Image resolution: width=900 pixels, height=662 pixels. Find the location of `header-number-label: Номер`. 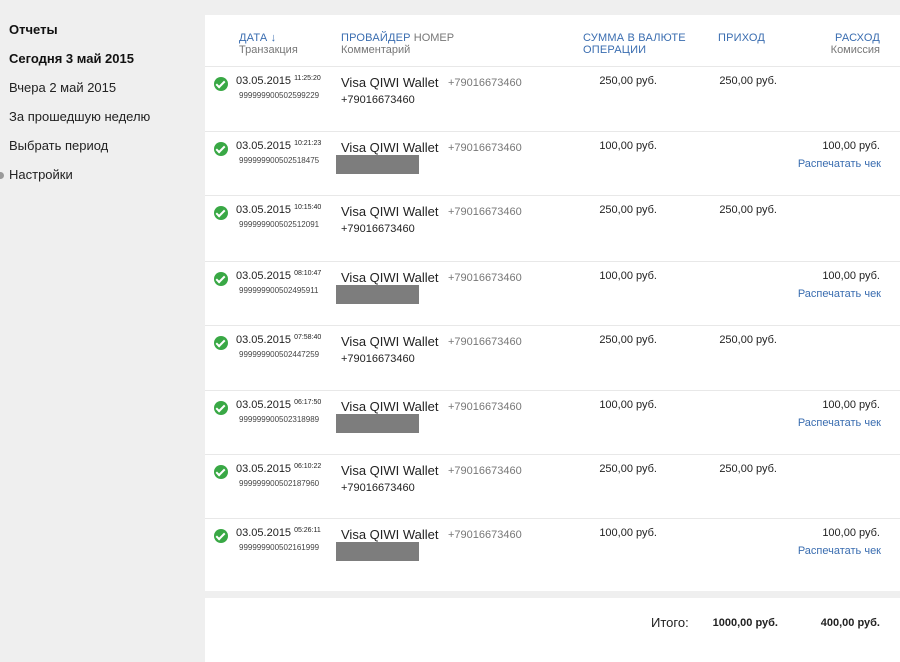

header-number-label: Номер is located at coordinates (434, 38).